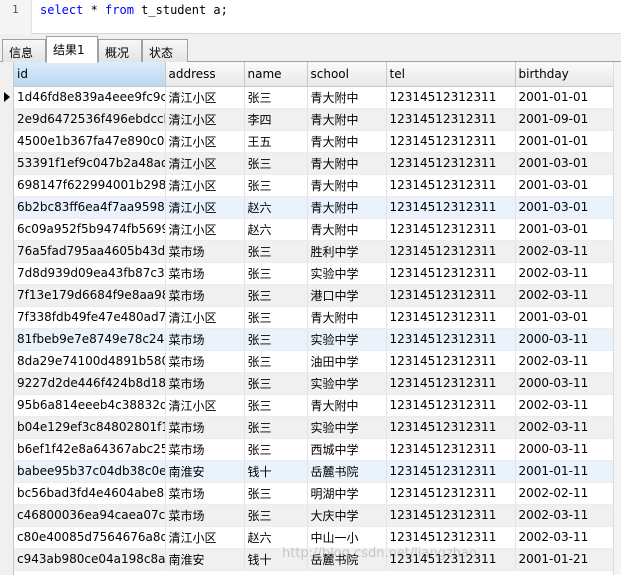 Image resolution: width=621 pixels, height=575 pixels. What do you see at coordinates (347, 537) in the screenshot?
I see `cell-school: 中山一小` at bounding box center [347, 537].